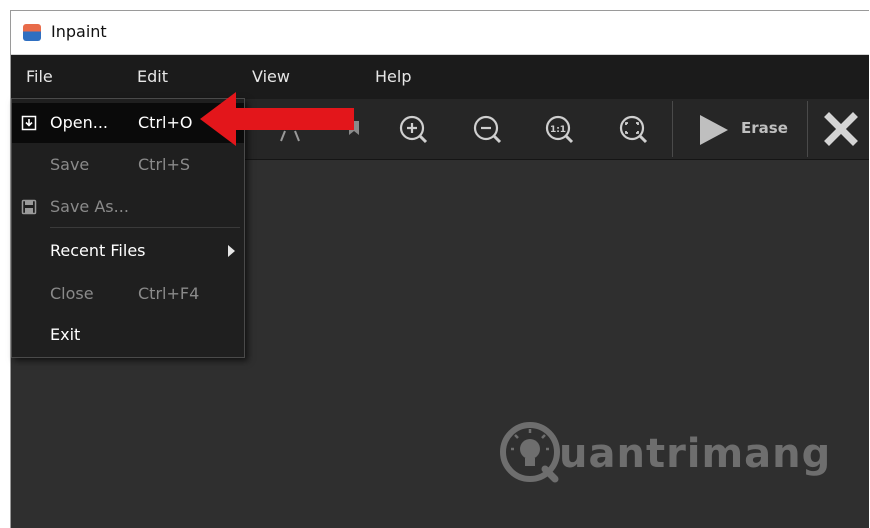 The height and width of the screenshot is (528, 870). I want to click on play-icon, so click(714, 130).